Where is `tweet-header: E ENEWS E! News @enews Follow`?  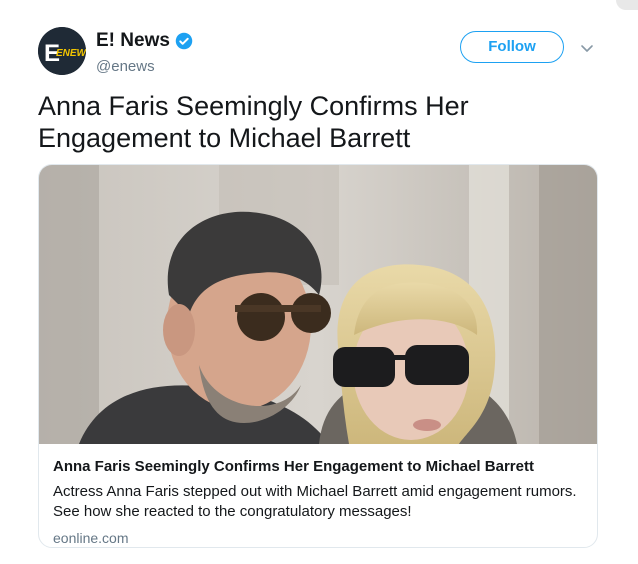
tweet-header: E ENEWS E! News @enews Follow is located at coordinates (323, 52).